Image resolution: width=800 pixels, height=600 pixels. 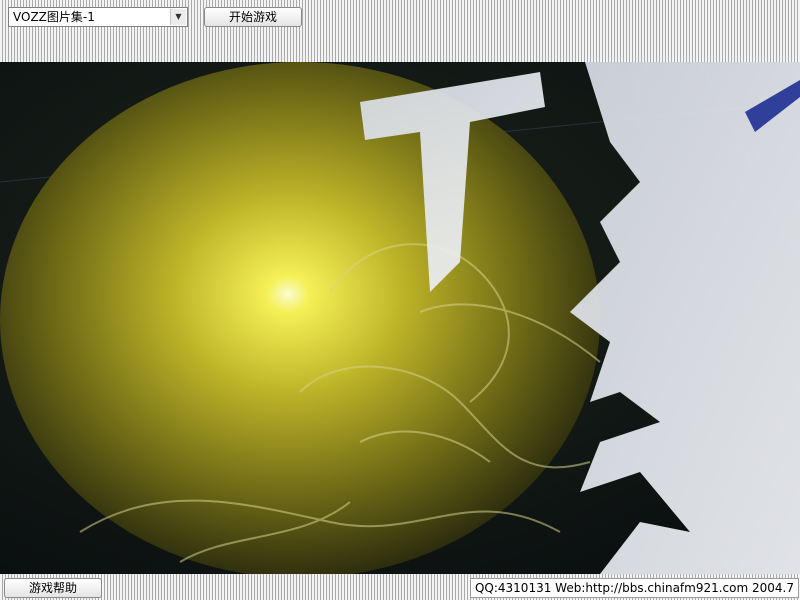 I want to click on album-select-value: VOZZ图片集-1, so click(x=54, y=17).